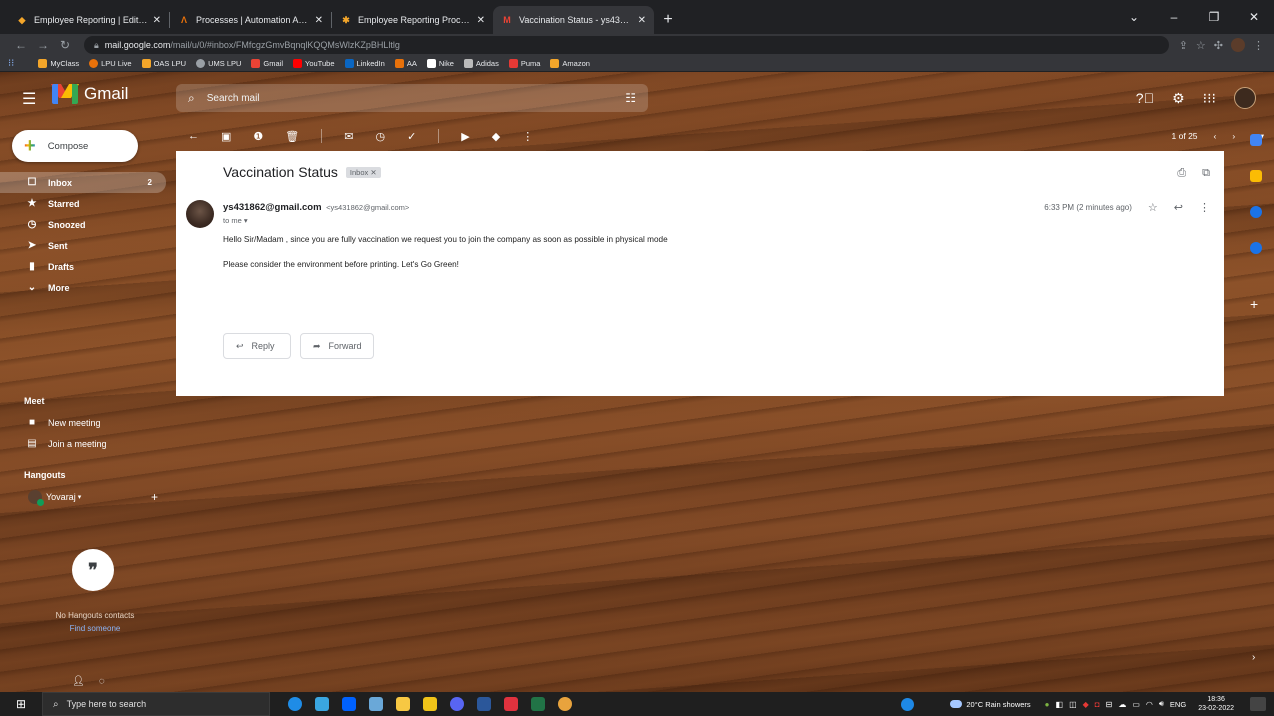 The width and height of the screenshot is (1274, 716). I want to click on notification-icon, so click(1258, 704).